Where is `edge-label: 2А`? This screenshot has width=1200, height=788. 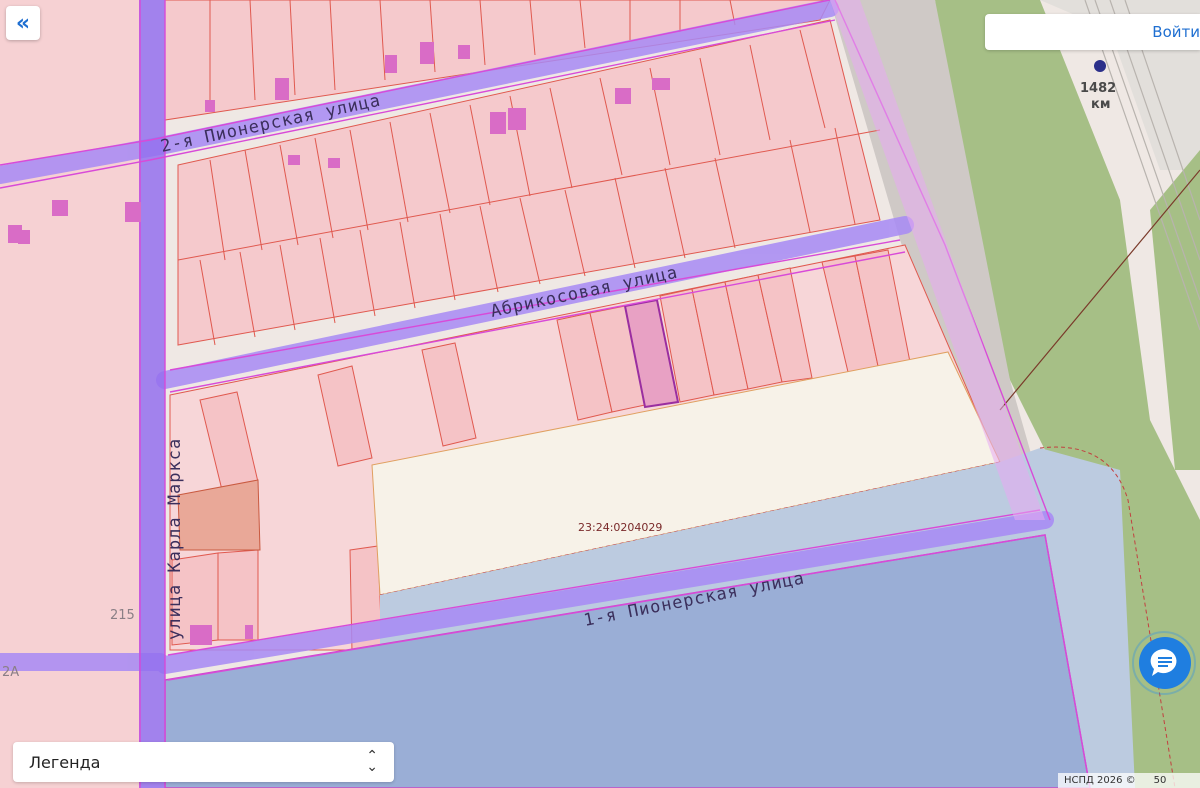 edge-label: 2А is located at coordinates (10, 672).